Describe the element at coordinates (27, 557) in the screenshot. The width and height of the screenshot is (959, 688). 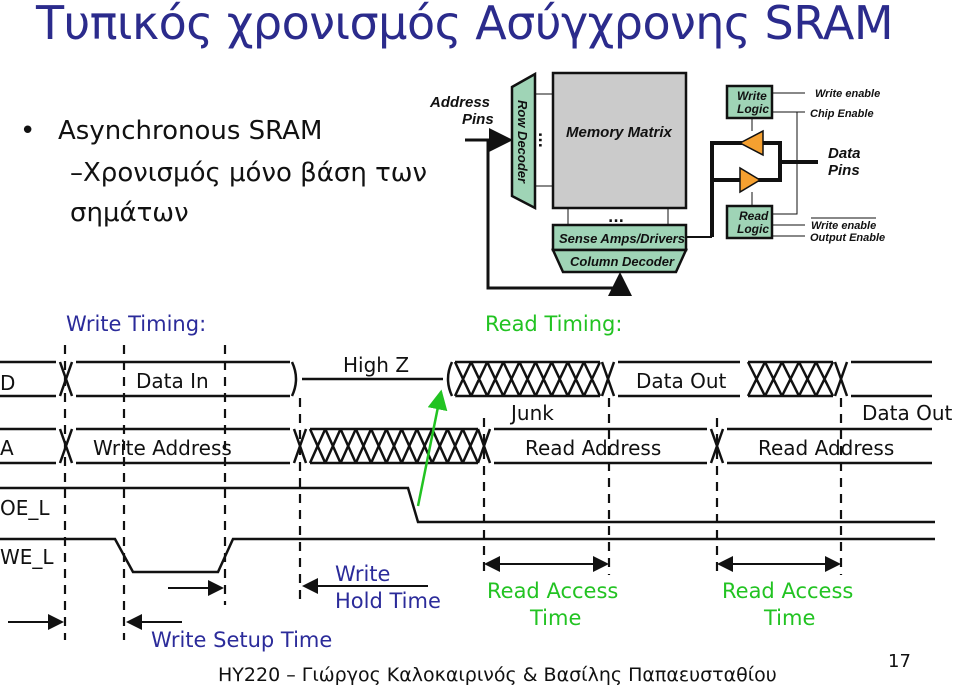
I see `signal-we-l: WE_L` at that location.